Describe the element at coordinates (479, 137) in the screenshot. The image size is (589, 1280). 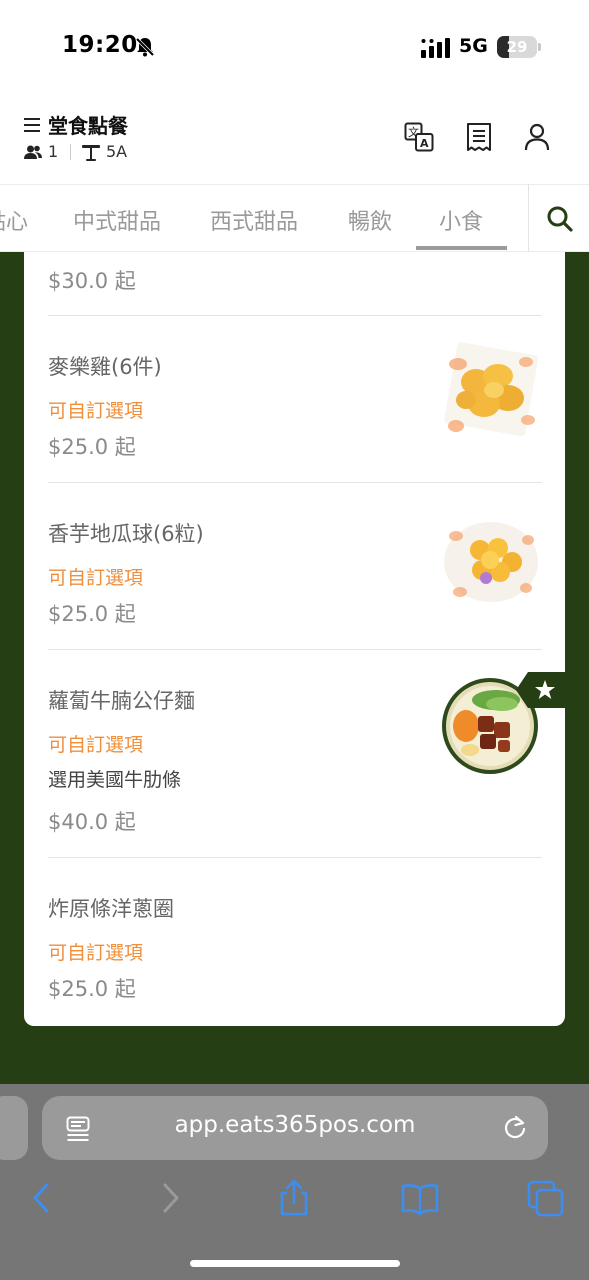
I see `receipt-icon` at that location.